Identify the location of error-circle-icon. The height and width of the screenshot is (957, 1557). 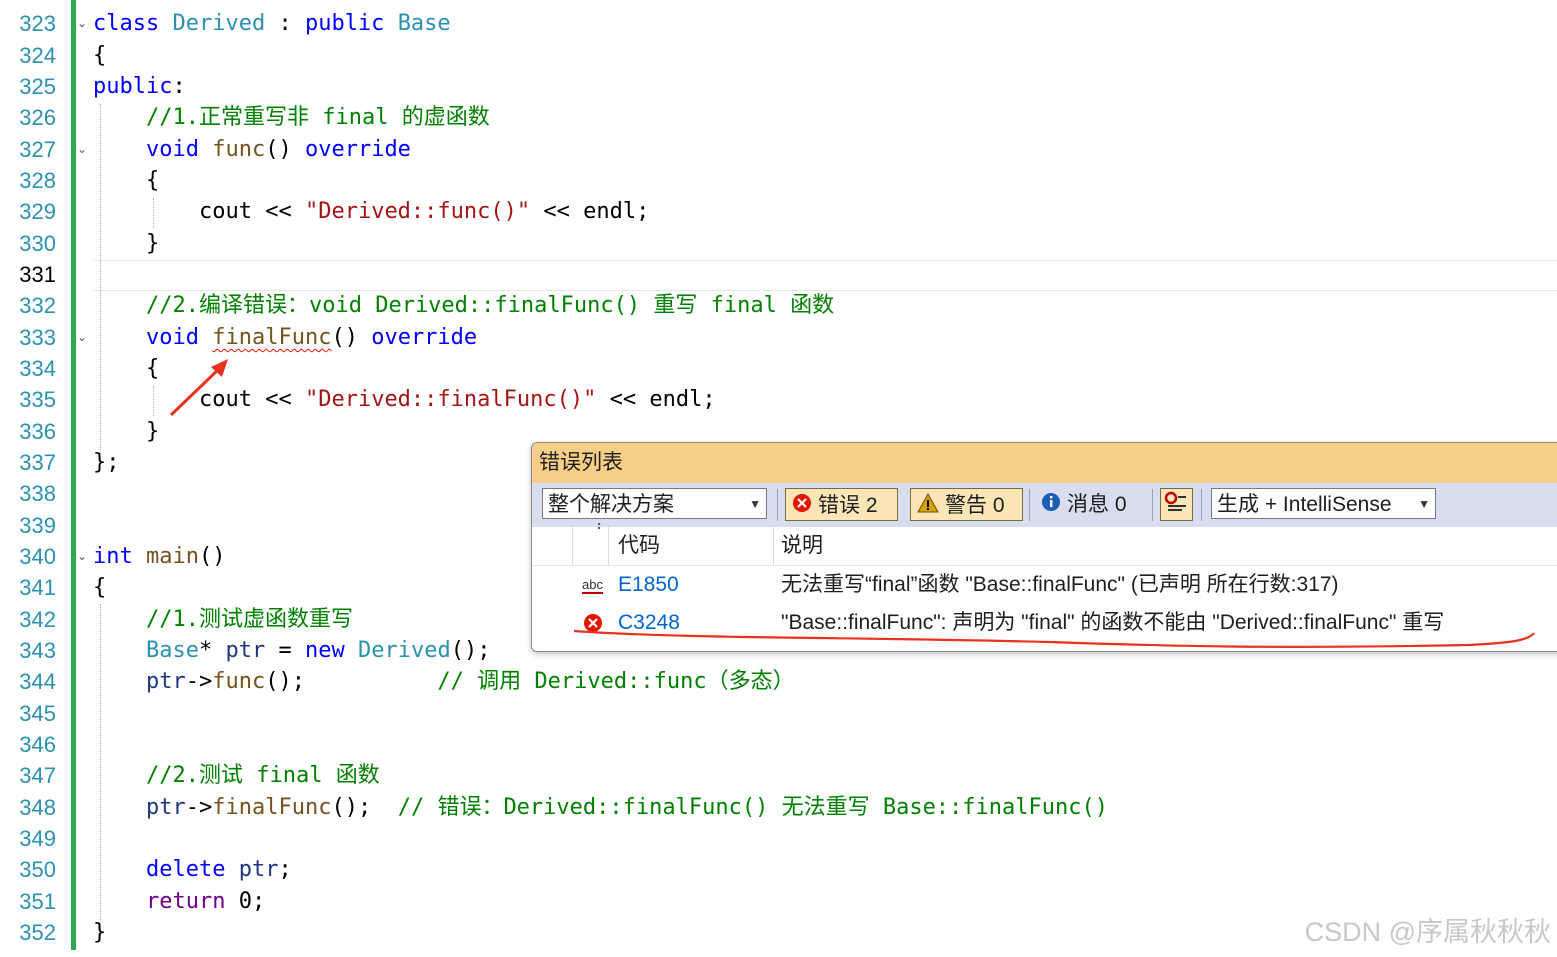
(802, 506).